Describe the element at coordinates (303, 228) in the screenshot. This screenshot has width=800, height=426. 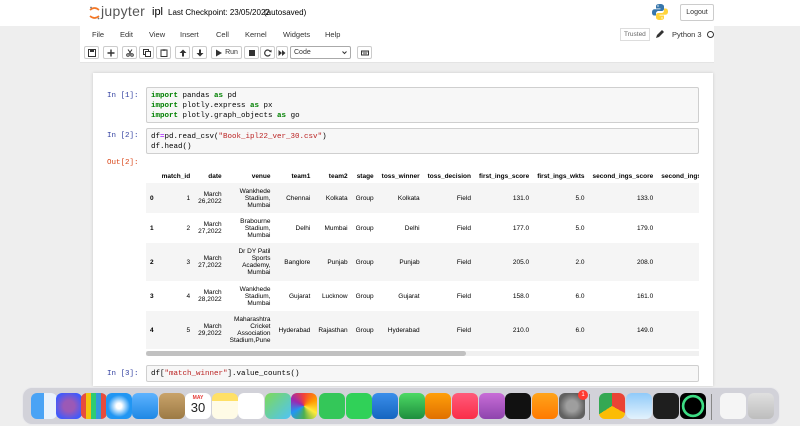
I see `table-cell: Delhi` at that location.